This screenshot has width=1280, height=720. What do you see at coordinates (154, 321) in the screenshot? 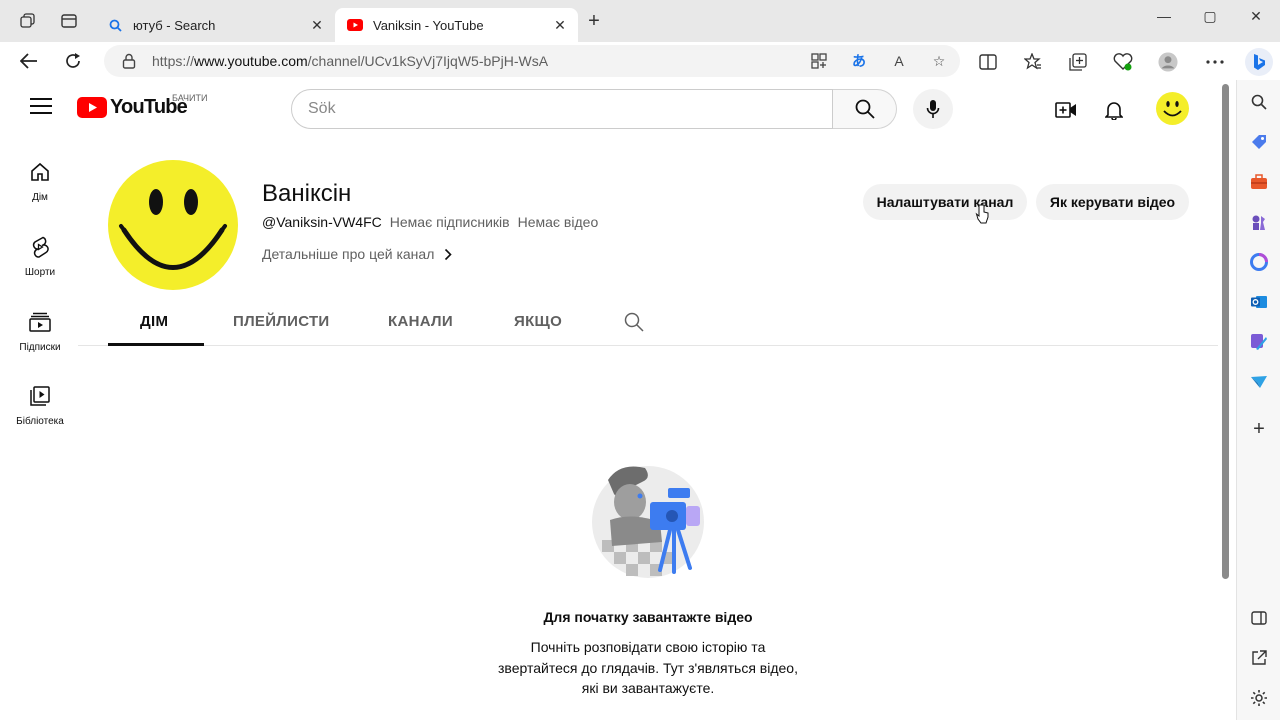
I see `tab-home: ДІМ` at bounding box center [154, 321].